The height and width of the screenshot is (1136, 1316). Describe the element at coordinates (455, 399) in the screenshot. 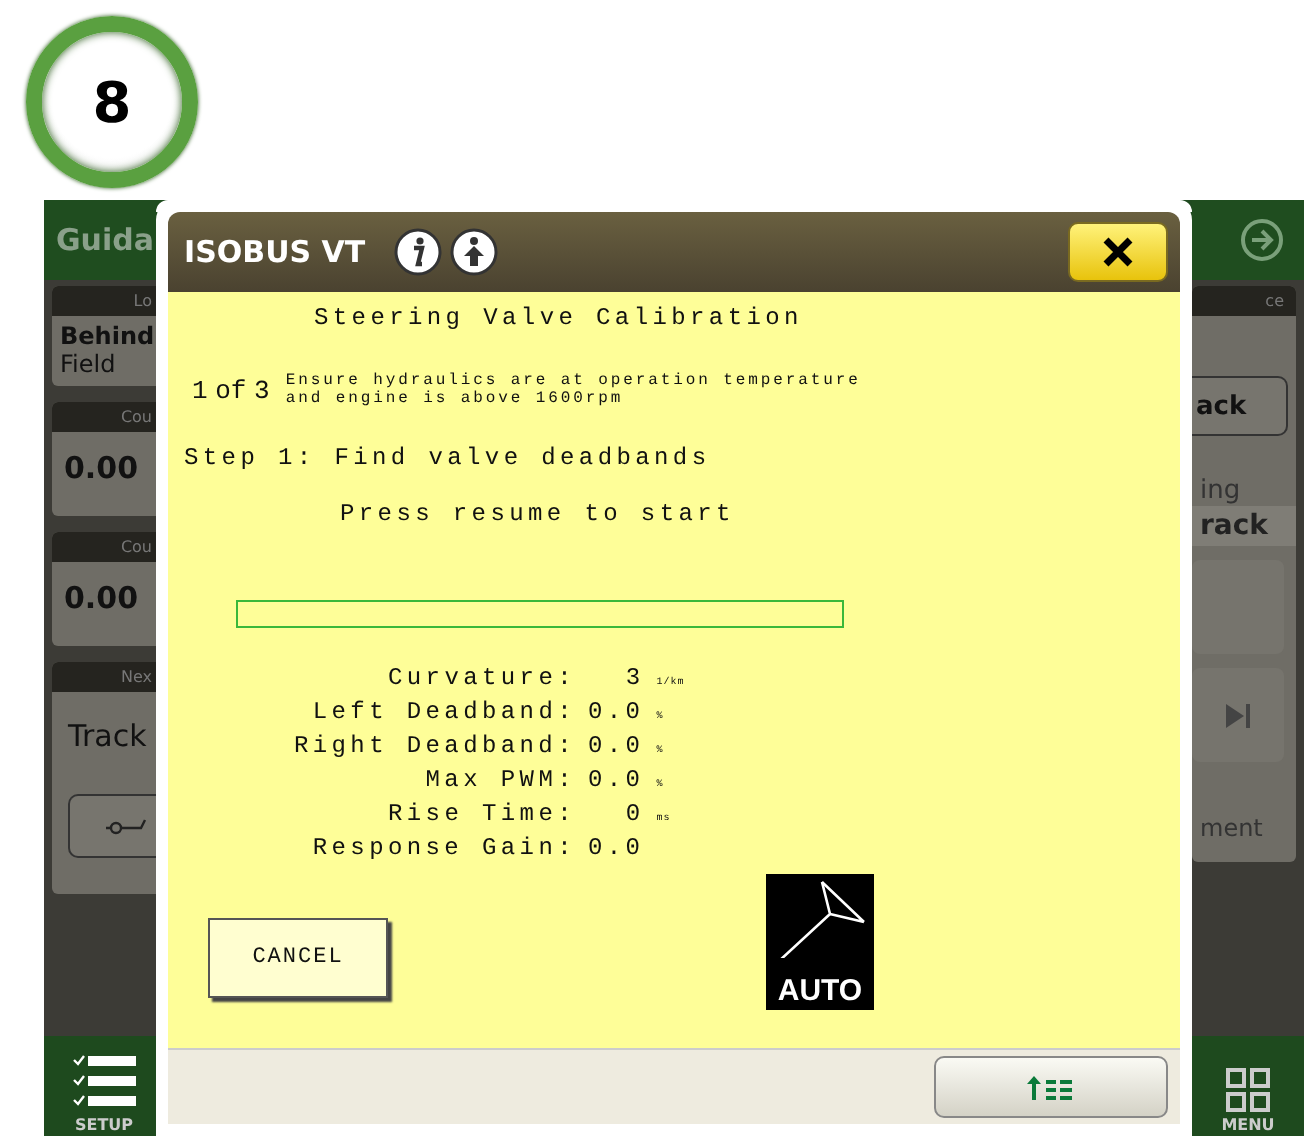

I see `note-text: and engine is above 1600rpm` at that location.